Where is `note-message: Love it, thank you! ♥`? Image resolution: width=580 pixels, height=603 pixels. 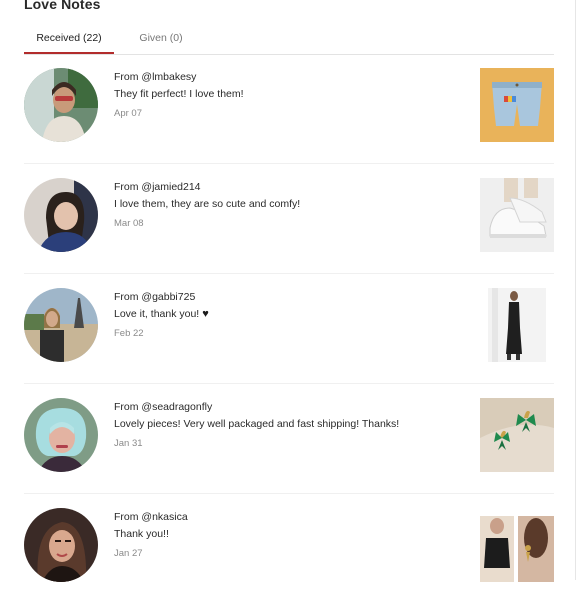
note-message: Love it, thank you! ♥ is located at coordinates (289, 314).